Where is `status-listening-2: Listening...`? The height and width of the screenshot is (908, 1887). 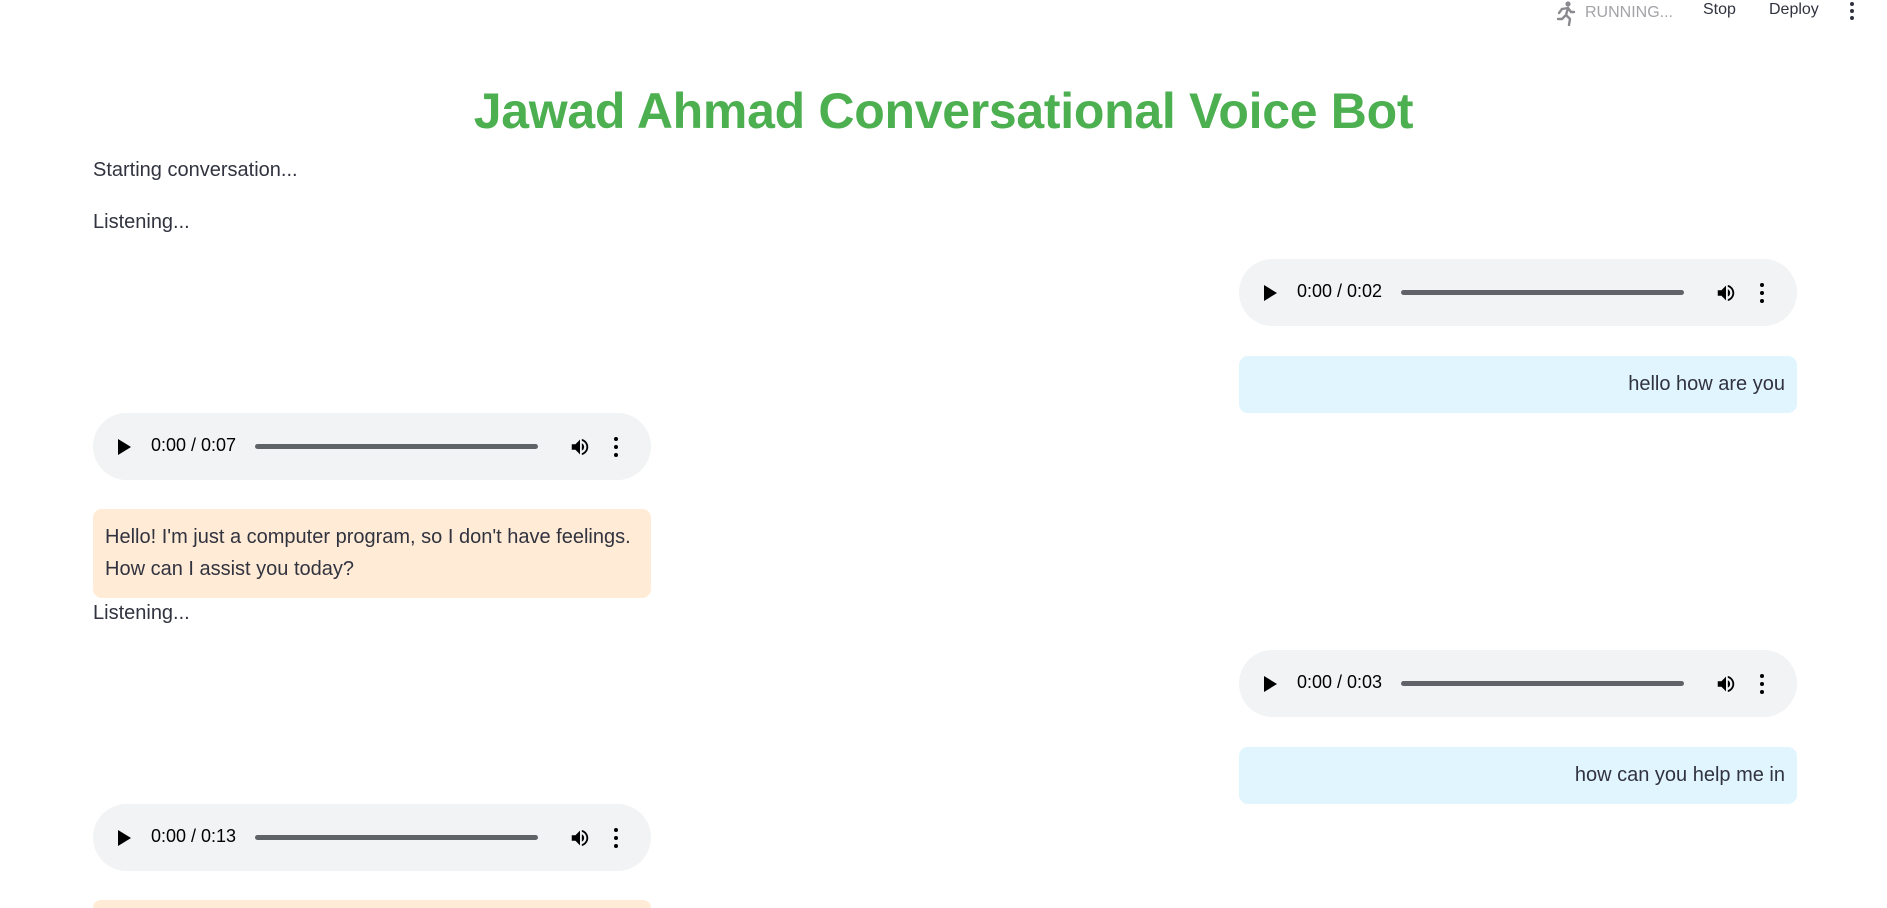 status-listening-2: Listening... is located at coordinates (141, 613).